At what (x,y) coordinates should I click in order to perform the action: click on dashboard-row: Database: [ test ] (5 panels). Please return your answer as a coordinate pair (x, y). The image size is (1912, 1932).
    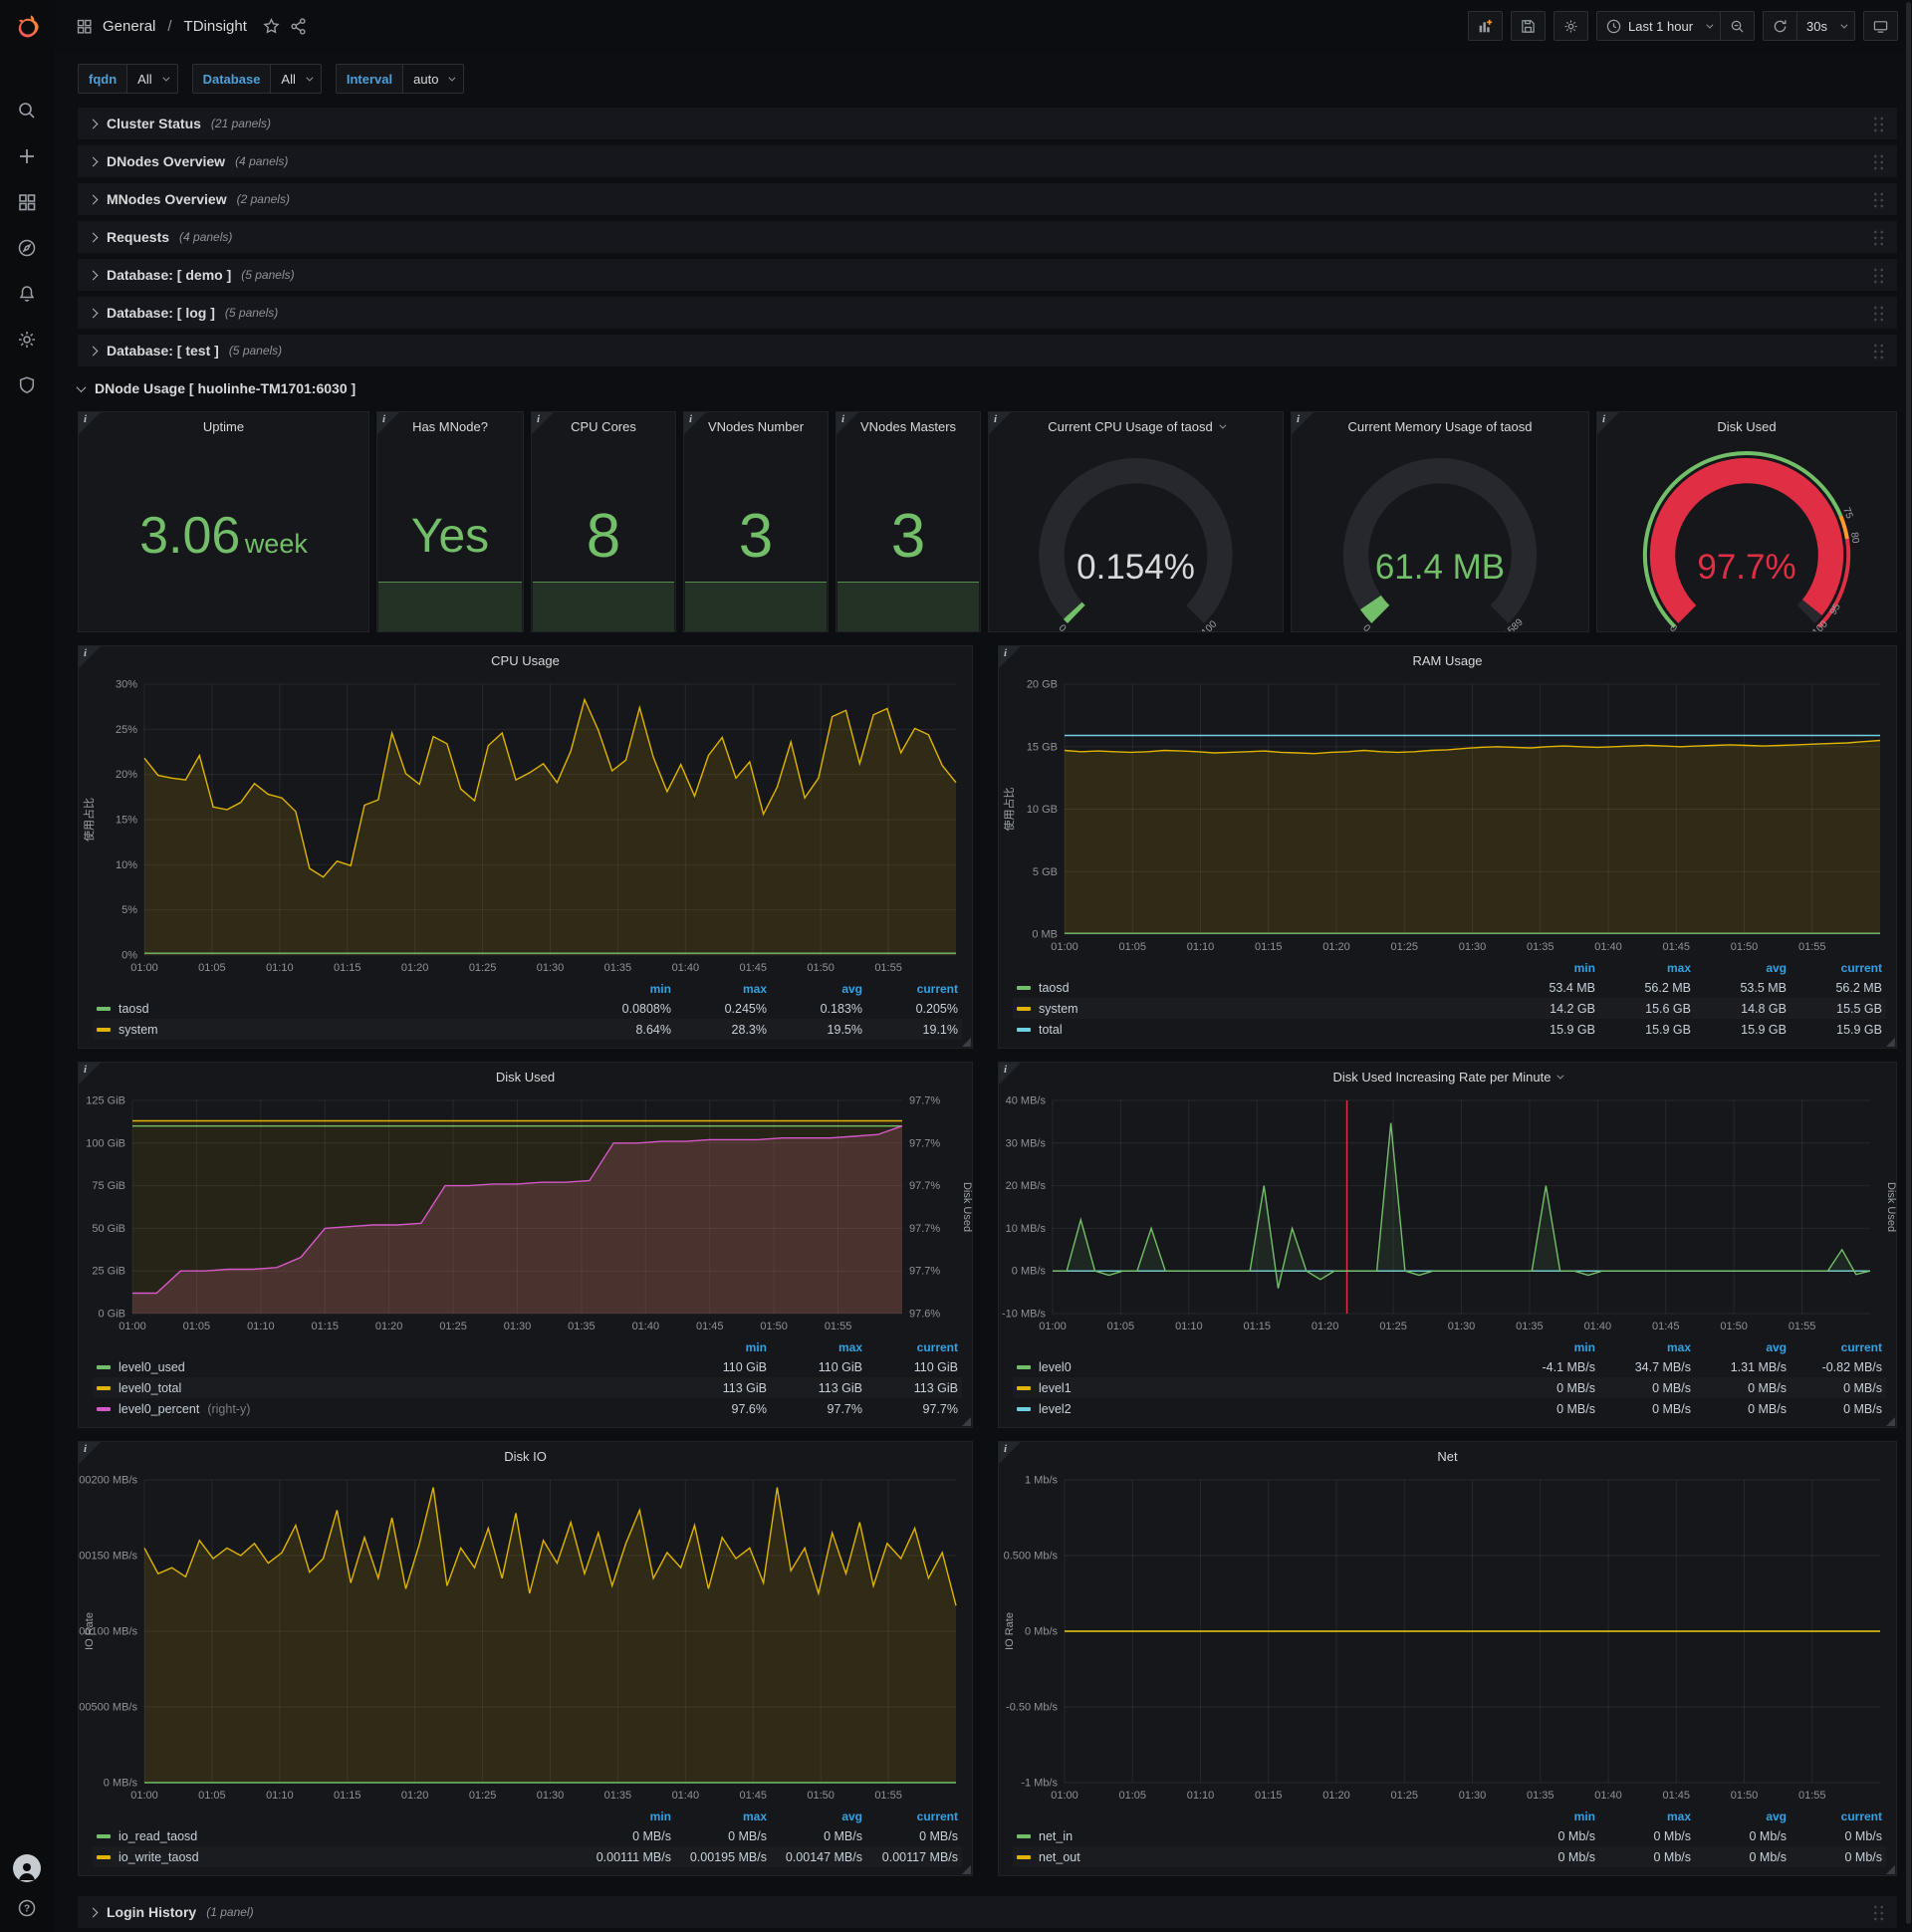
    Looking at the image, I should click on (987, 351).